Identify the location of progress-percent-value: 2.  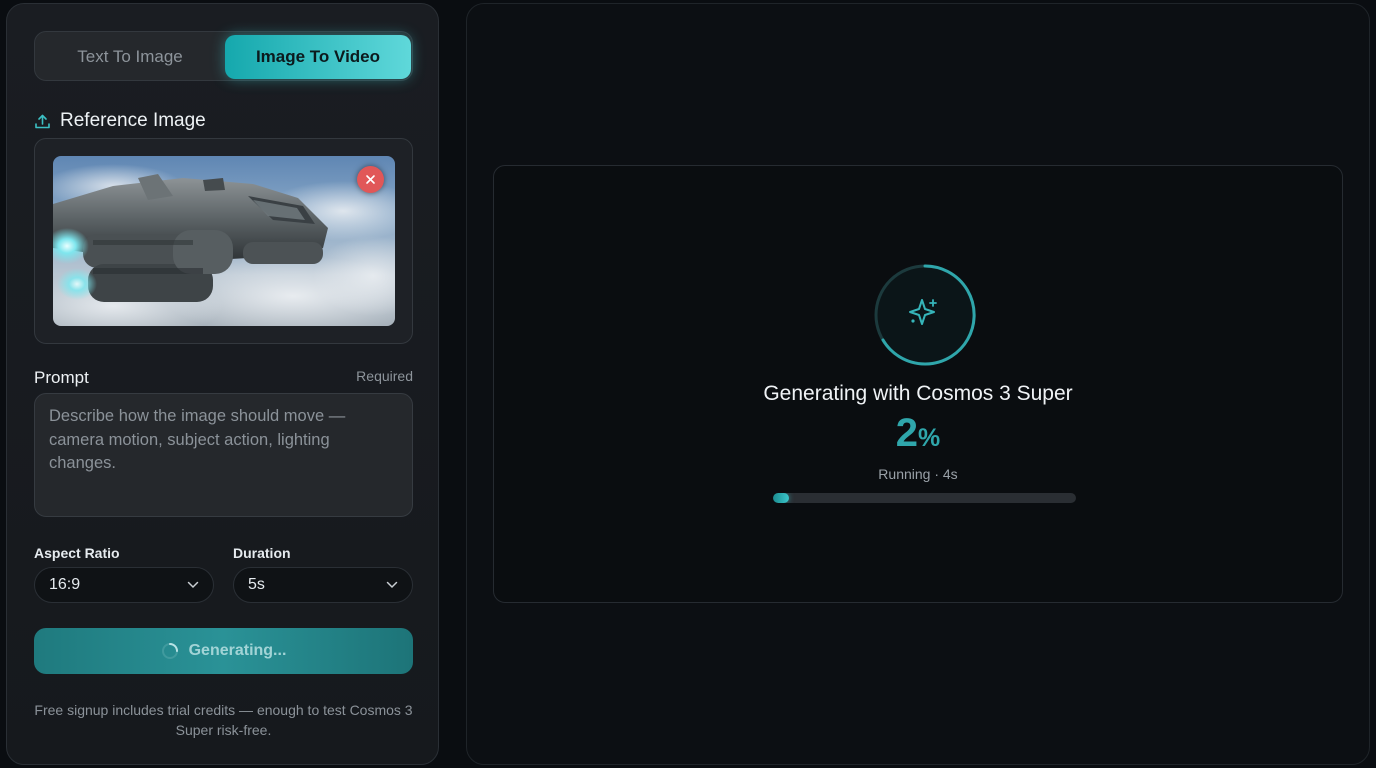
(906, 433).